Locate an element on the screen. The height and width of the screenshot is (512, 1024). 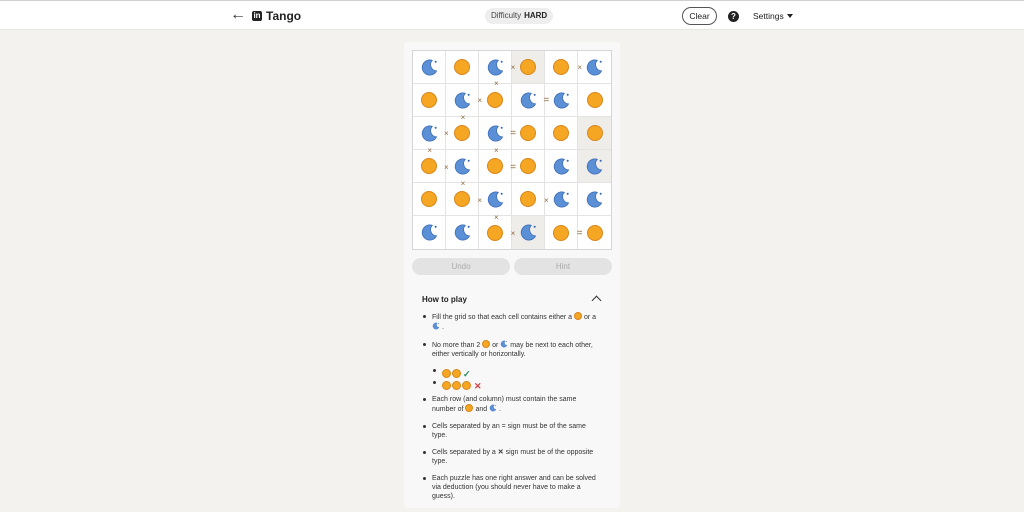
difficulty-label: Difficulty is located at coordinates (506, 15).